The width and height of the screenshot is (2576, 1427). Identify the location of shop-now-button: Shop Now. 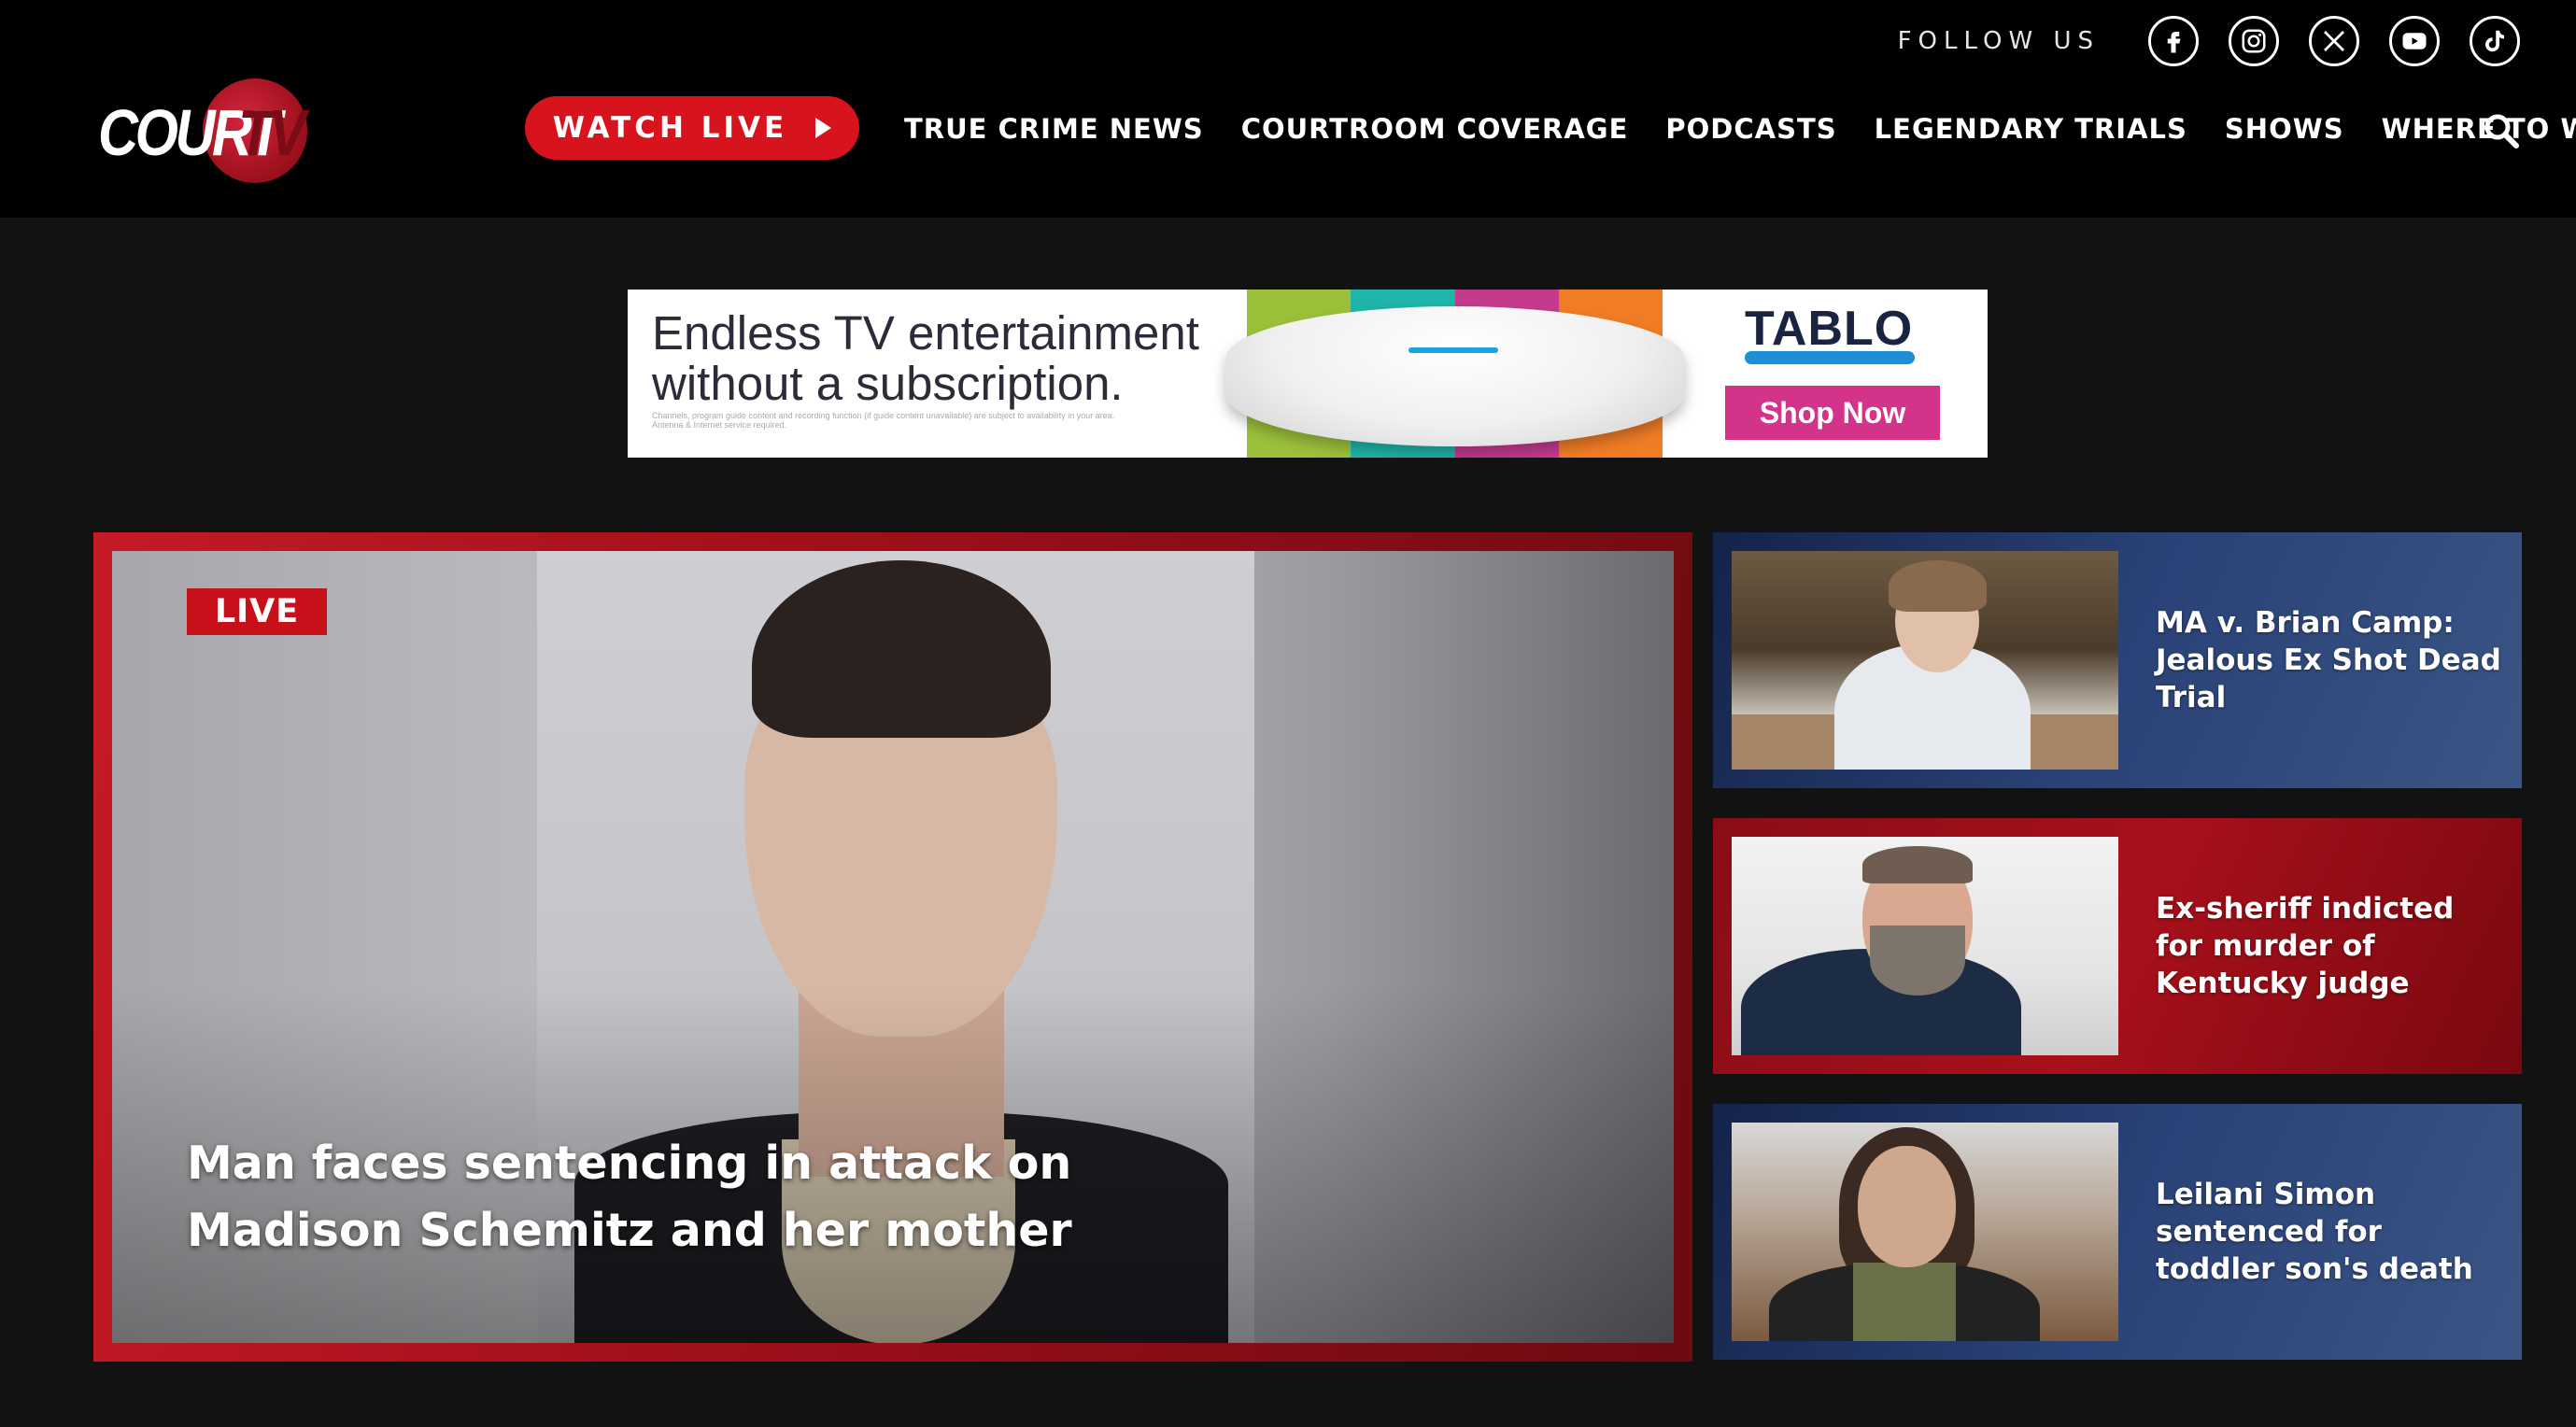
(1832, 413).